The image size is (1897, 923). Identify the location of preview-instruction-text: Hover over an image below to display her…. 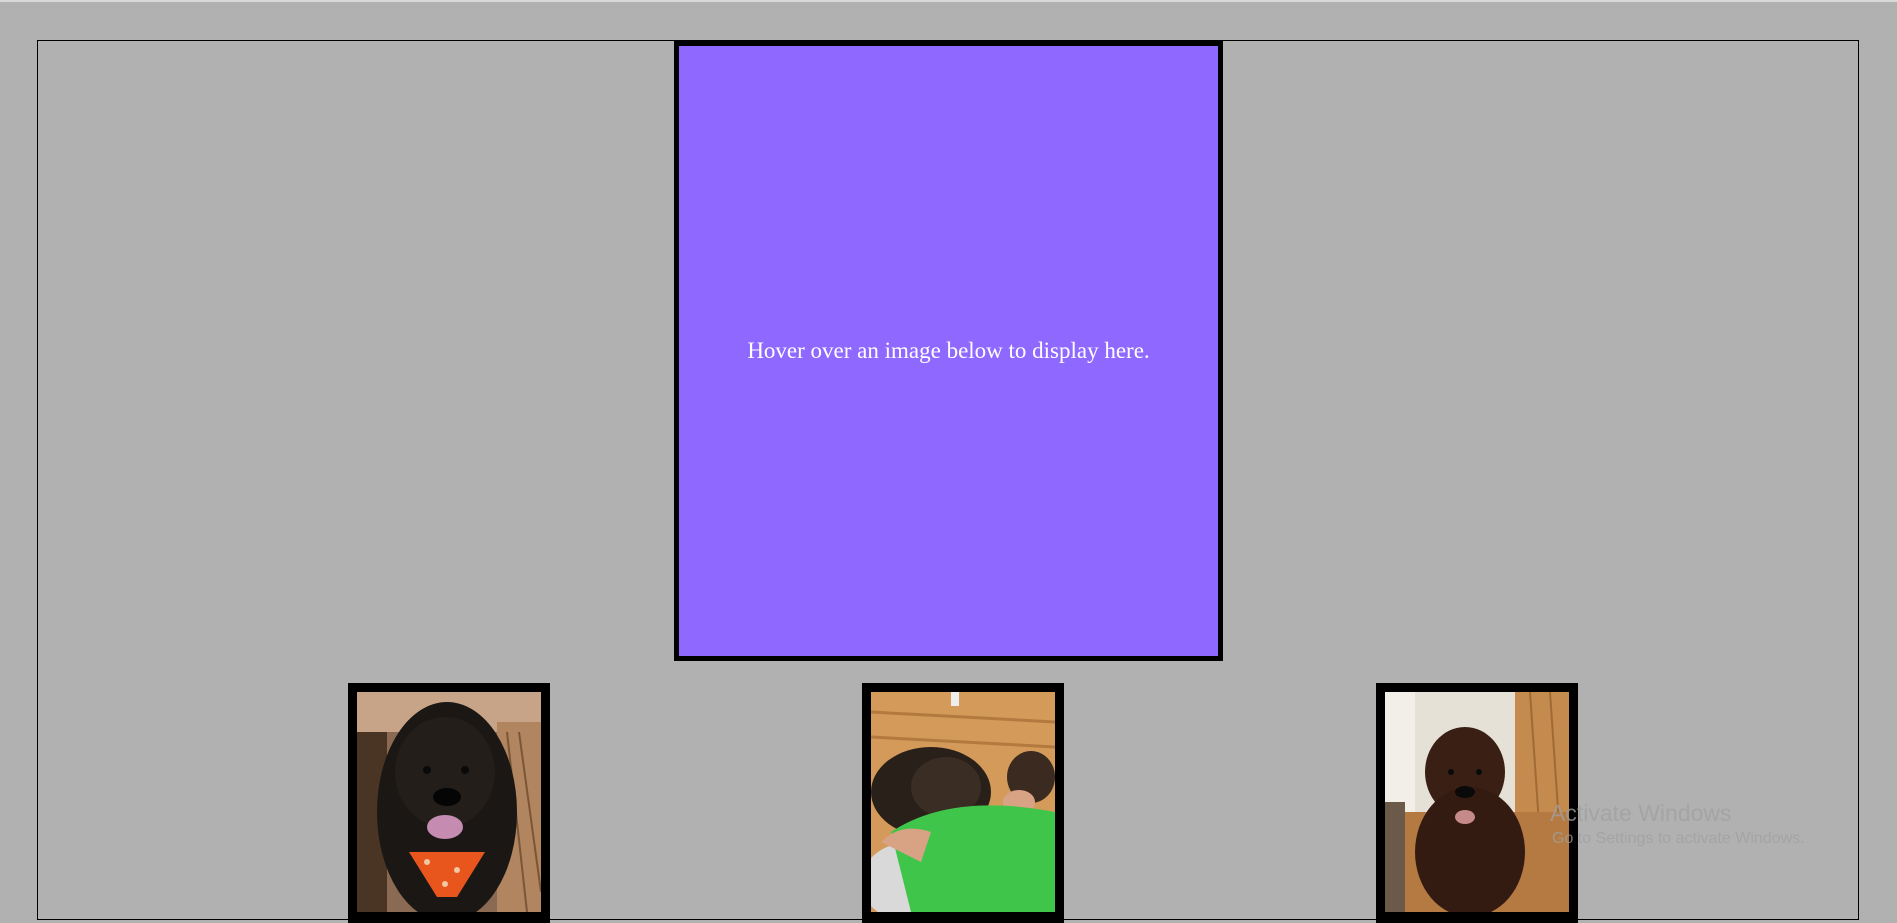
(948, 350).